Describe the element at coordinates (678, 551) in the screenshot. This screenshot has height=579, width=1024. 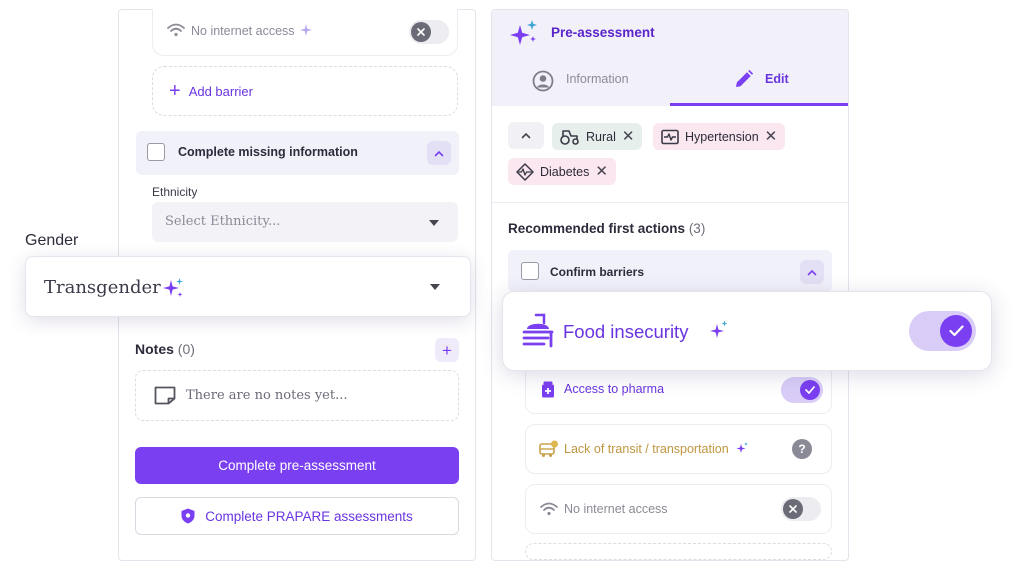
I see `add-barrier-placeholder` at that location.